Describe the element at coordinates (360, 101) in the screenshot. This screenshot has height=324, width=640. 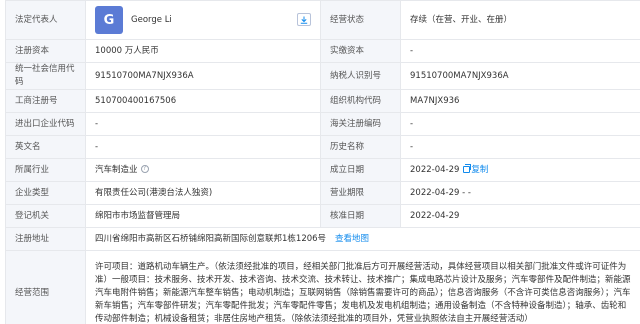
I see `org-code-label: 组织机构代码` at that location.